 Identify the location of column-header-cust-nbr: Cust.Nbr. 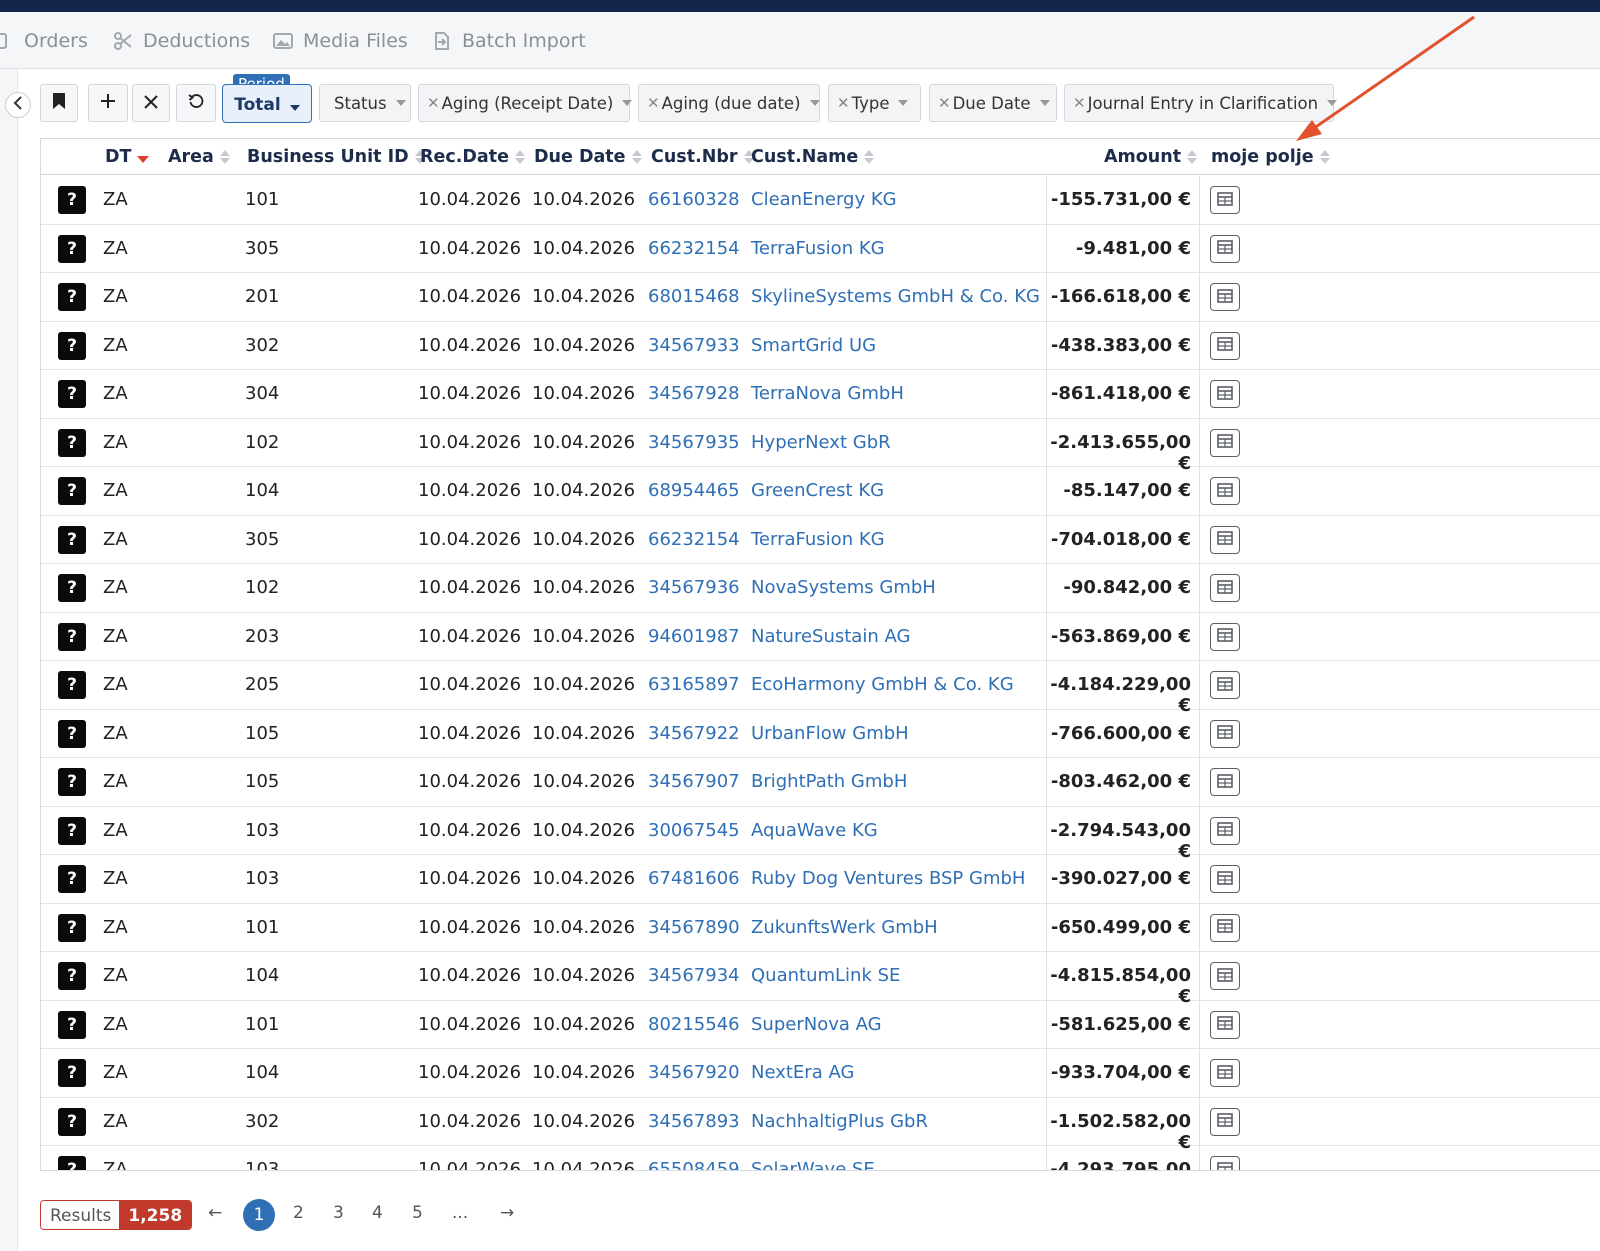
(702, 157).